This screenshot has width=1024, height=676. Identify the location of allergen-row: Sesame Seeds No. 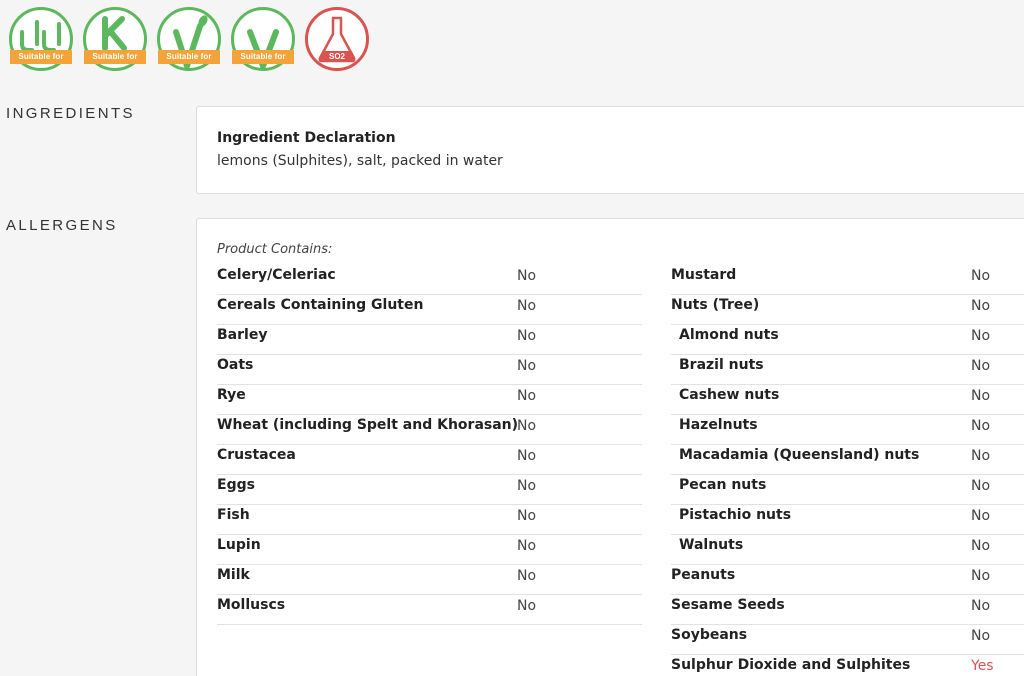
(847, 610).